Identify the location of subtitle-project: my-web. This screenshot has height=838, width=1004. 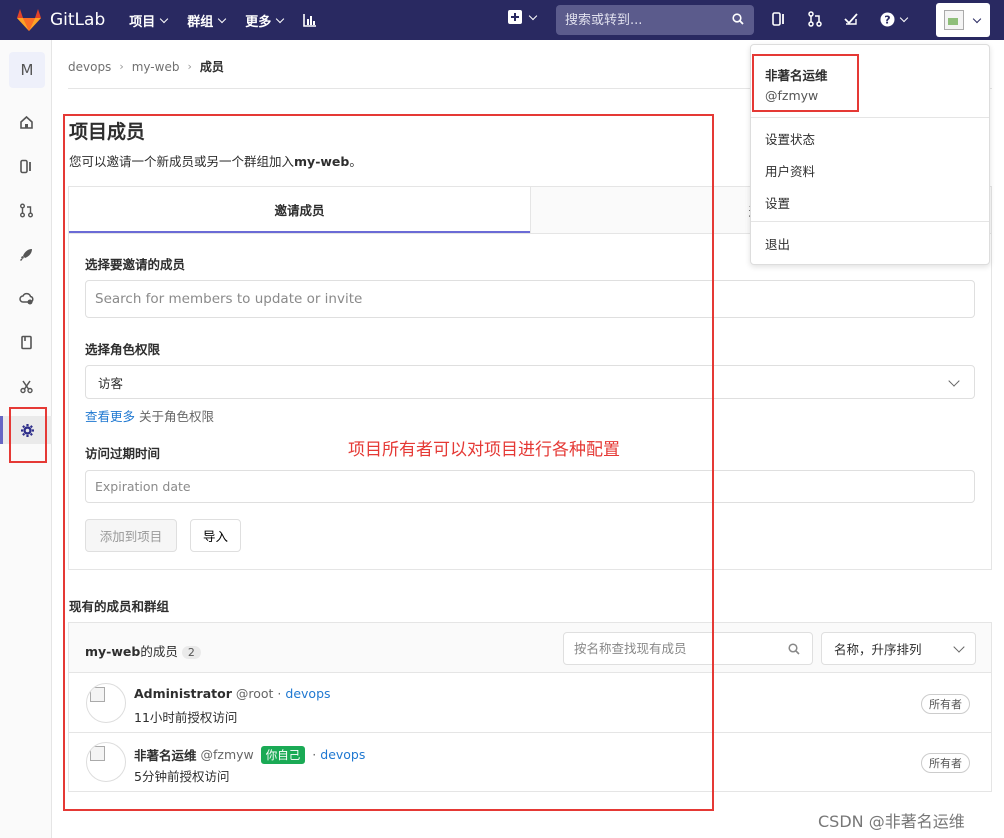
(322, 161).